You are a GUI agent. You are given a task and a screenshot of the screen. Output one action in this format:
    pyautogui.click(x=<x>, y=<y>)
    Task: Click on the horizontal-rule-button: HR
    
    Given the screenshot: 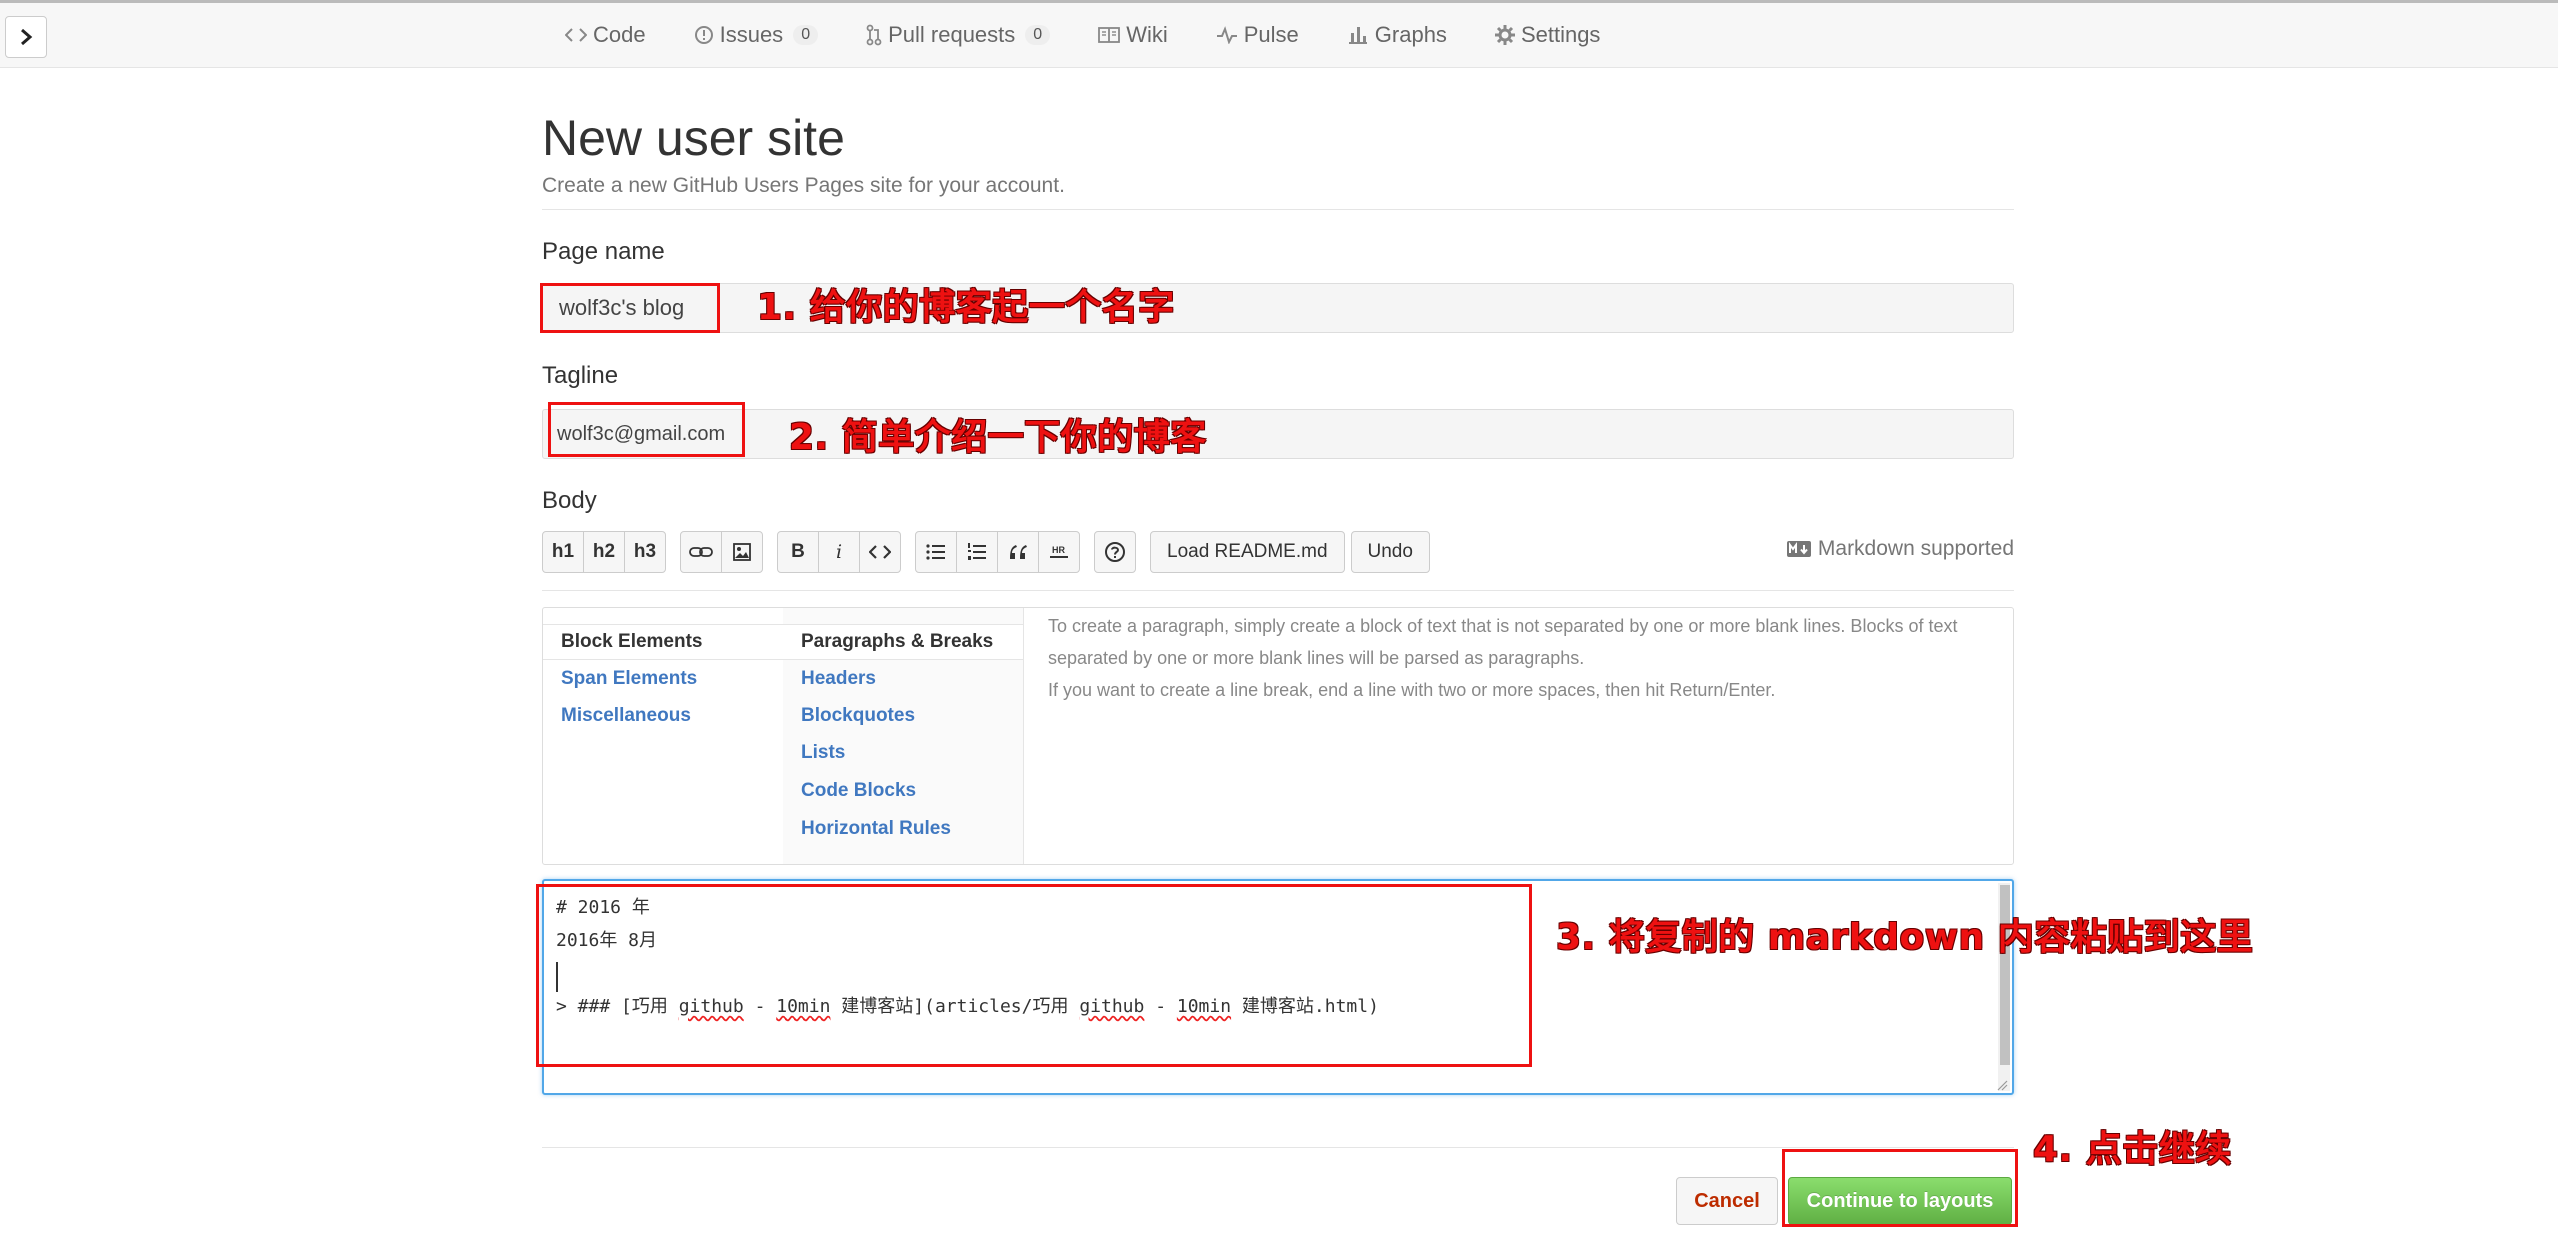 What is the action you would take?
    pyautogui.click(x=1059, y=552)
    